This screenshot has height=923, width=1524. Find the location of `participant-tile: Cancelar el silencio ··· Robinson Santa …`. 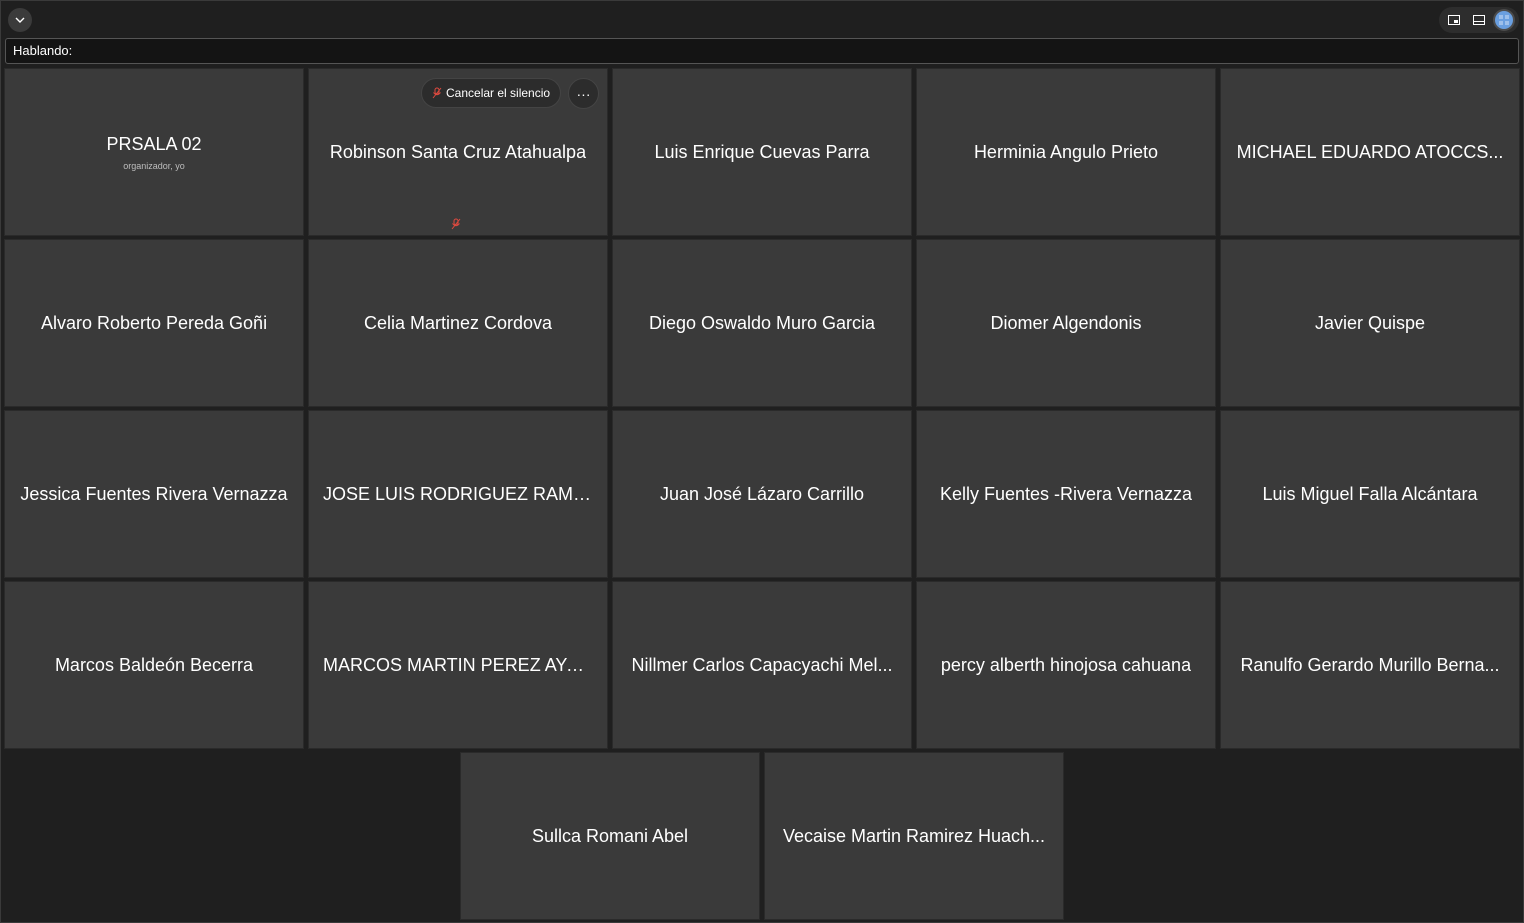

participant-tile: Cancelar el silencio ··· Robinson Santa … is located at coordinates (458, 152).